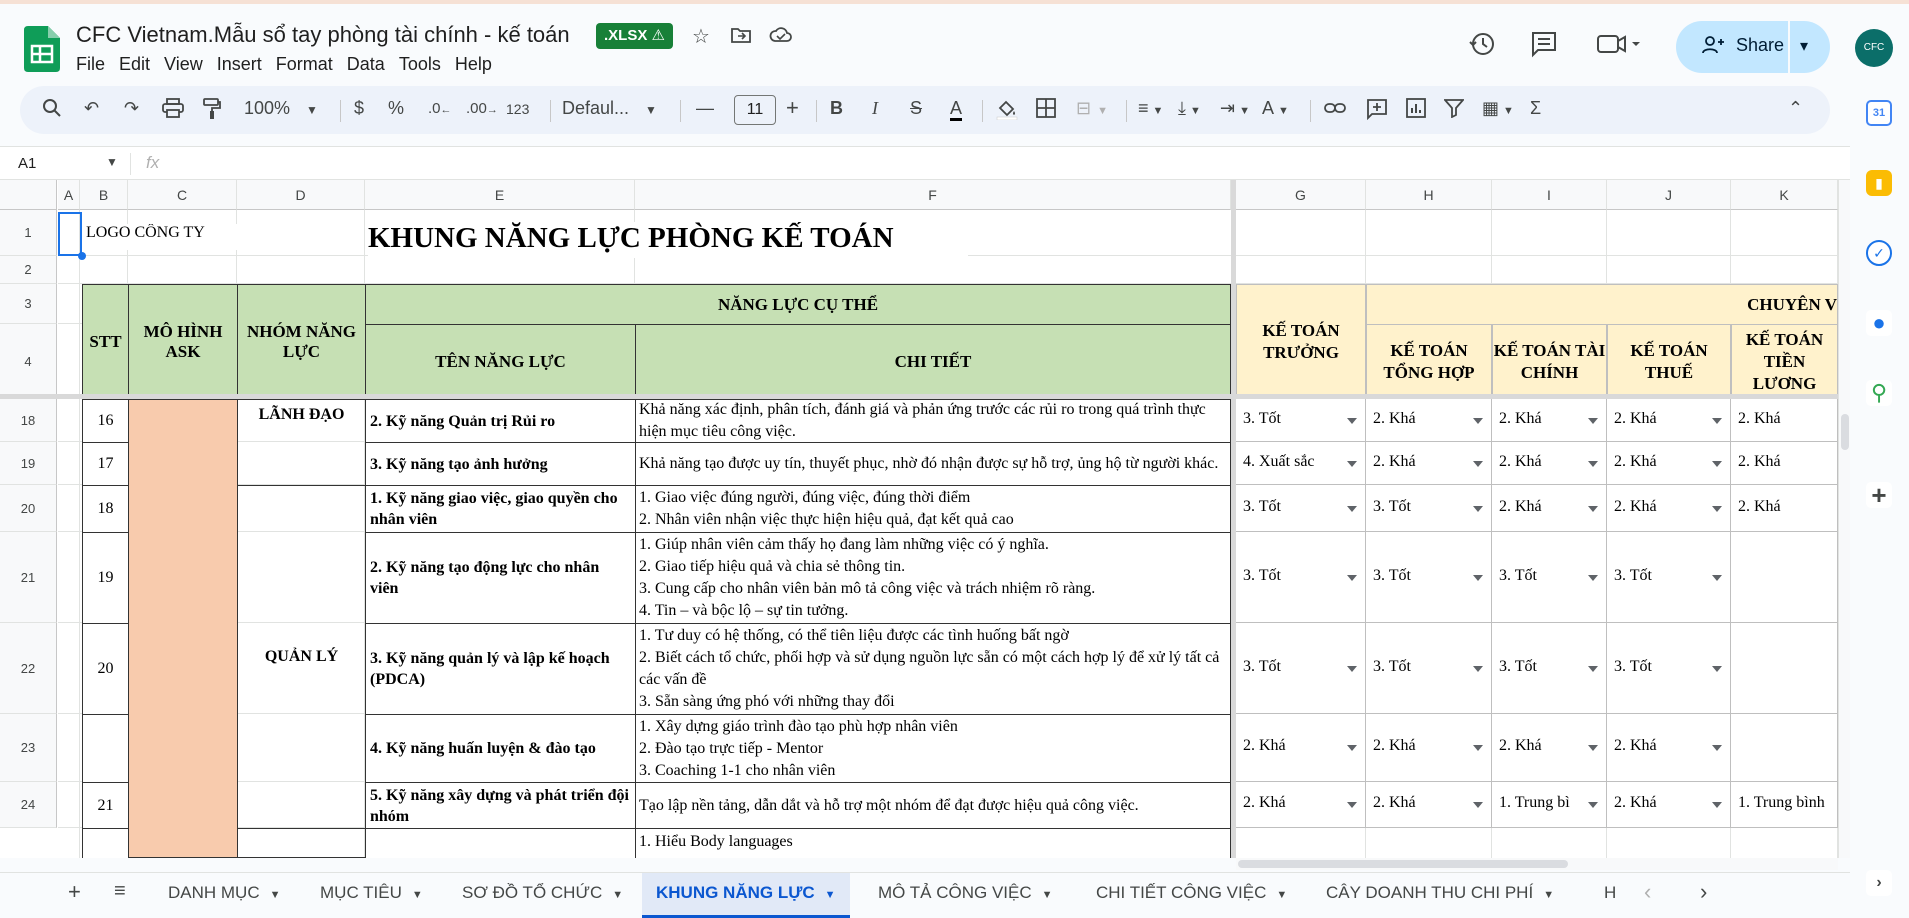  Describe the element at coordinates (836, 108) in the screenshot. I see `bold-button: B` at that location.